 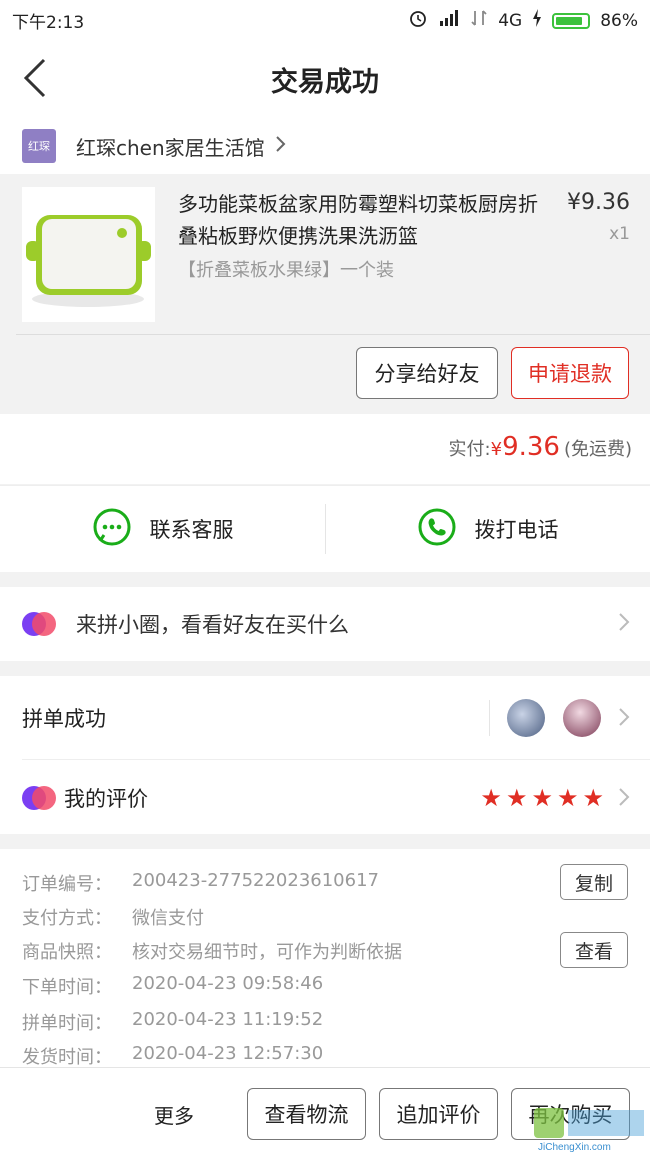 What do you see at coordinates (496, 449) in the screenshot?
I see `paid-currency: ¥` at bounding box center [496, 449].